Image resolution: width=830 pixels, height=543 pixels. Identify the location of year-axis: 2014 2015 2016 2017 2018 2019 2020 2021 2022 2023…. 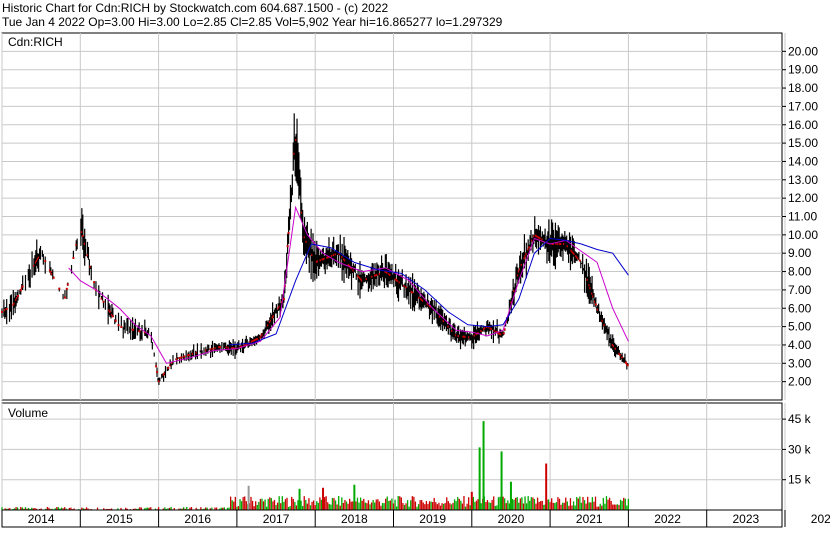
(415, 518).